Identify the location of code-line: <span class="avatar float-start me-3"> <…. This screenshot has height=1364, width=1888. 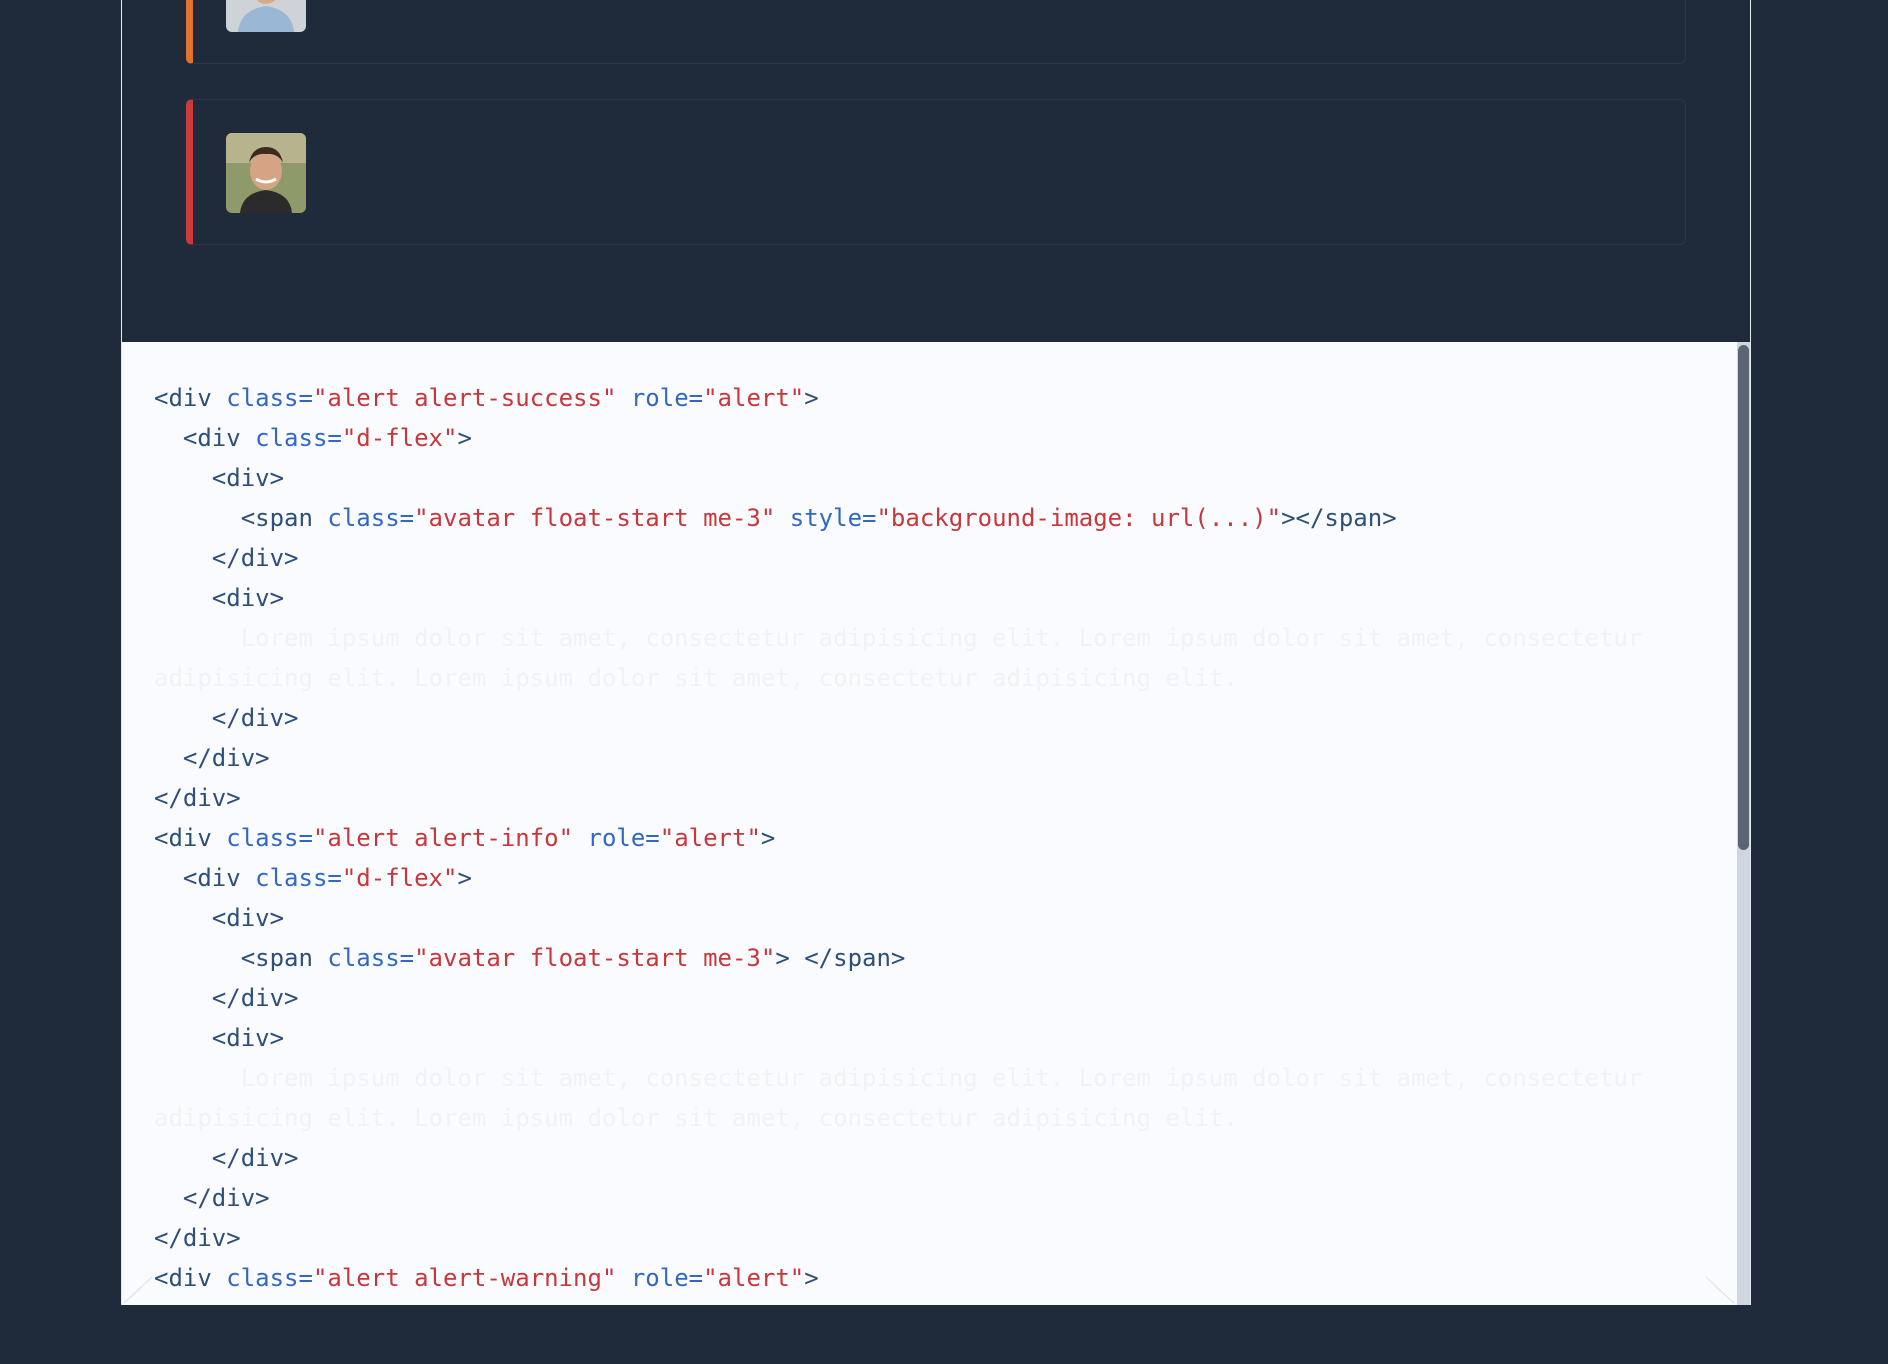
(898, 958).